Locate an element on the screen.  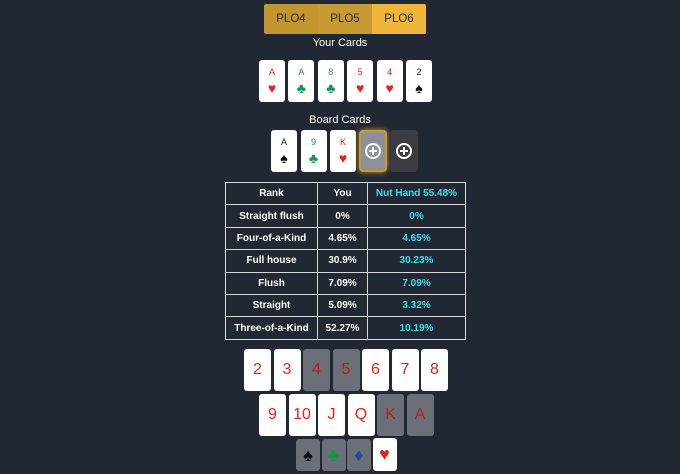
board-slot-river is located at coordinates (404, 151).